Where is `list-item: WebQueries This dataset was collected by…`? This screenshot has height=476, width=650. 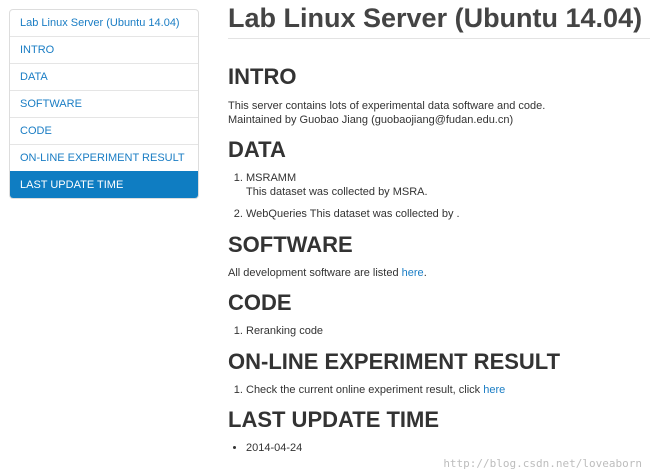 list-item: WebQueries This dataset was collected by… is located at coordinates (353, 214).